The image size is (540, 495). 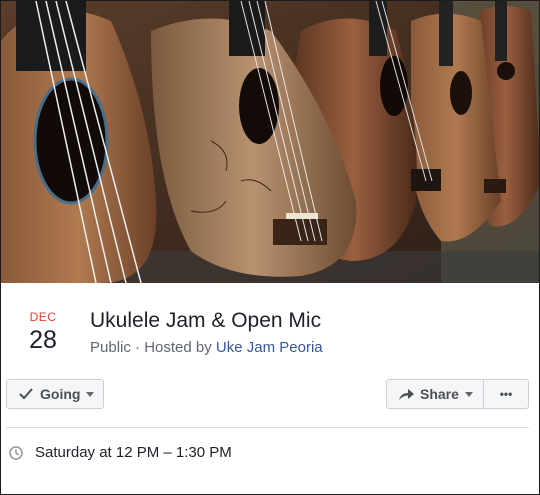 I want to click on divider, so click(x=267, y=427).